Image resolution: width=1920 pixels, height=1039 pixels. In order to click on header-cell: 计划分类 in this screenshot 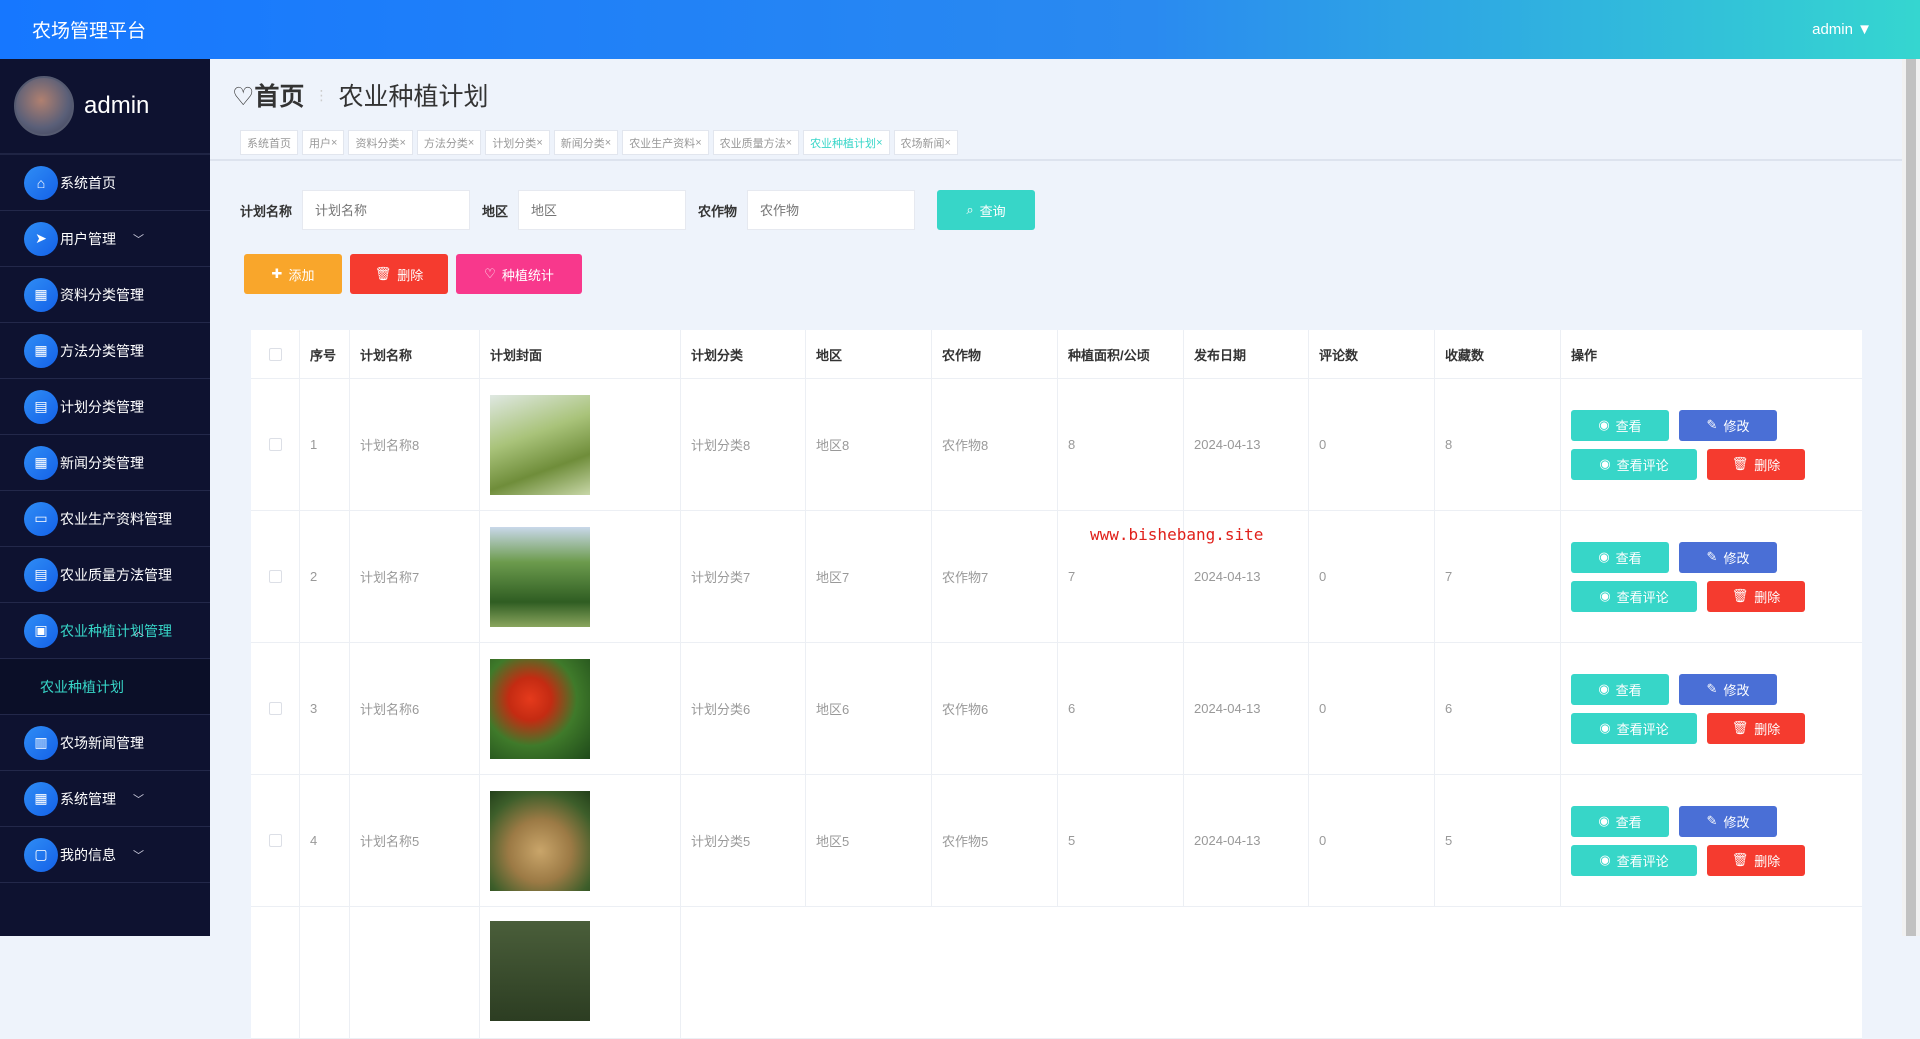, I will do `click(743, 354)`.